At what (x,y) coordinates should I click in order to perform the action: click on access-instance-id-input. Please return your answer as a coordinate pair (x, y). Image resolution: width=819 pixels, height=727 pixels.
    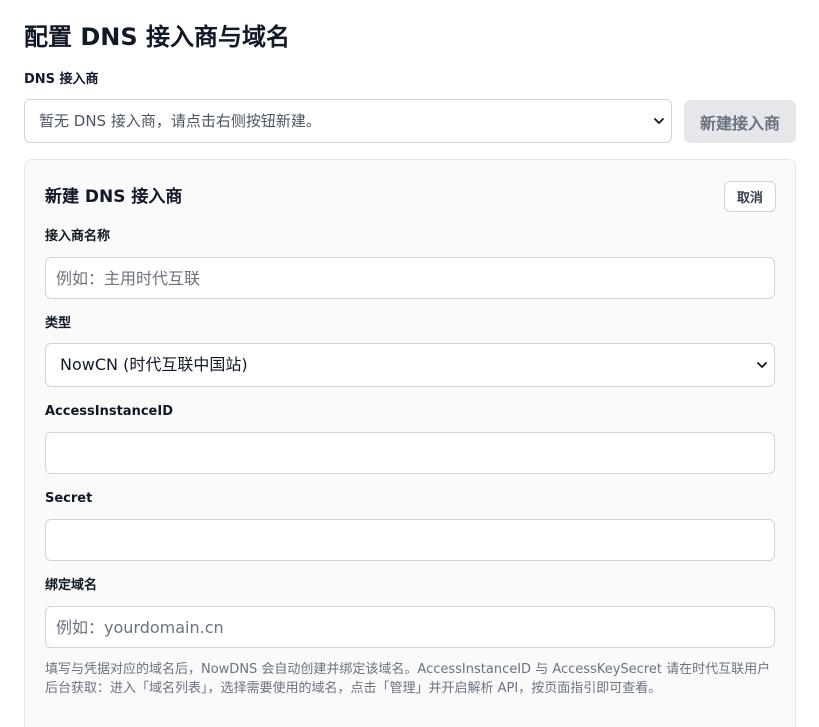
    Looking at the image, I should click on (410, 453).